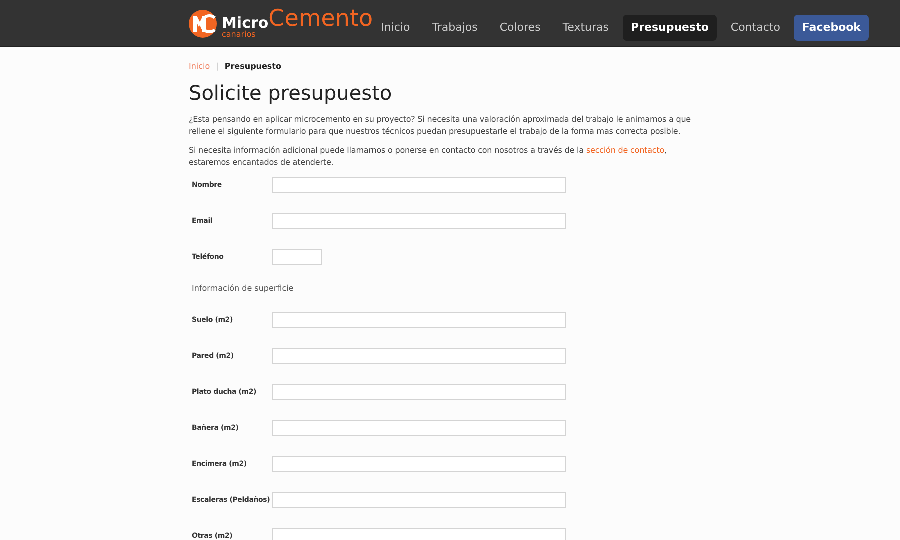 This screenshot has height=540, width=900. I want to click on page-title: Solicite presupuesto, so click(291, 93).